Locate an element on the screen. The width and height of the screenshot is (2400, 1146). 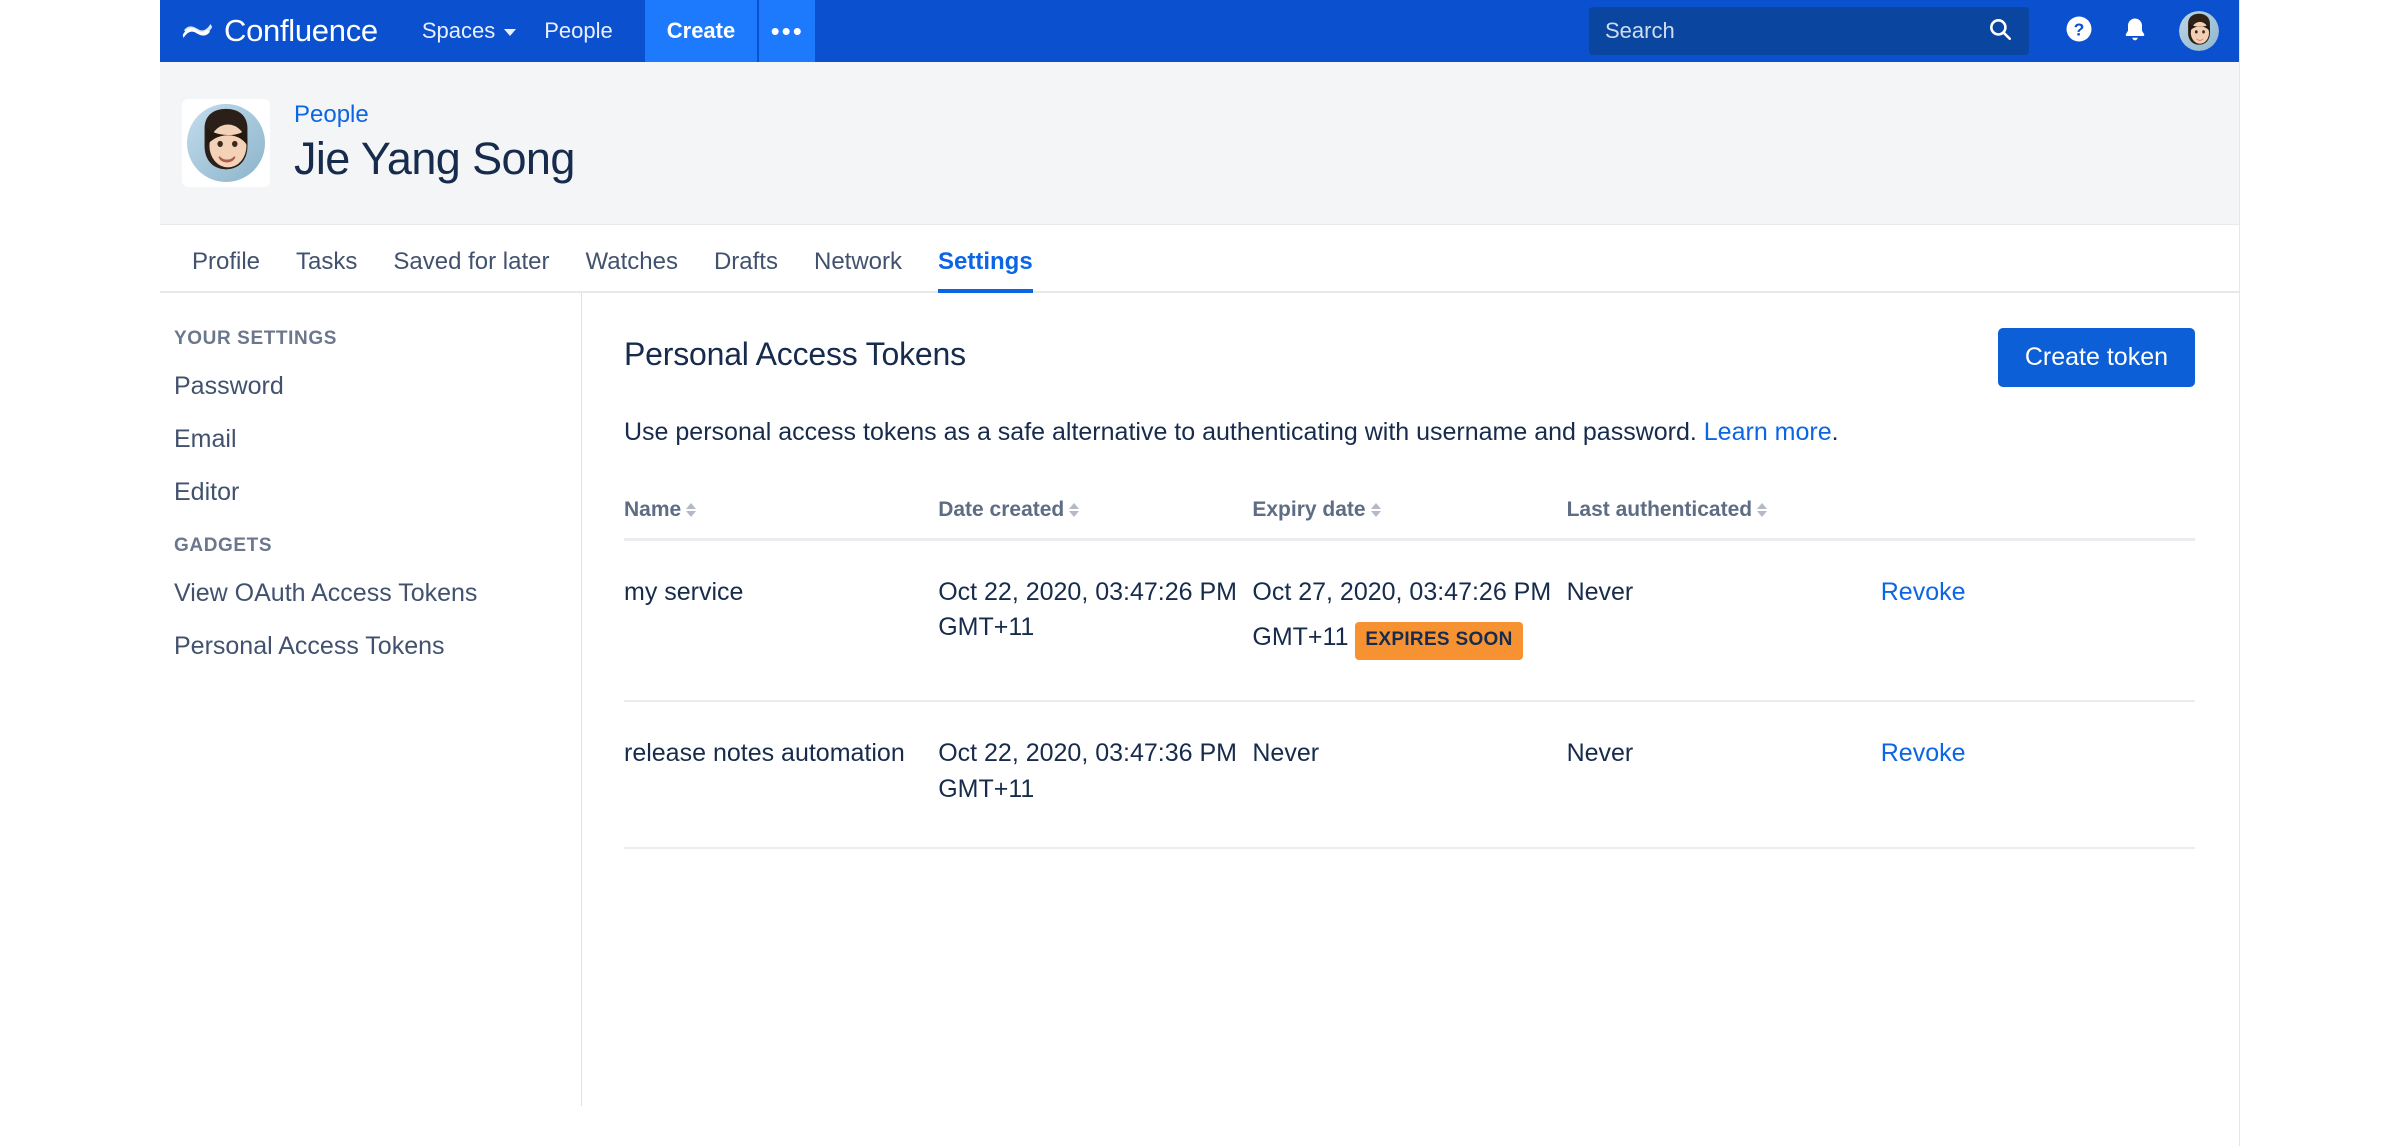
logo-label: Confluence is located at coordinates (301, 30).